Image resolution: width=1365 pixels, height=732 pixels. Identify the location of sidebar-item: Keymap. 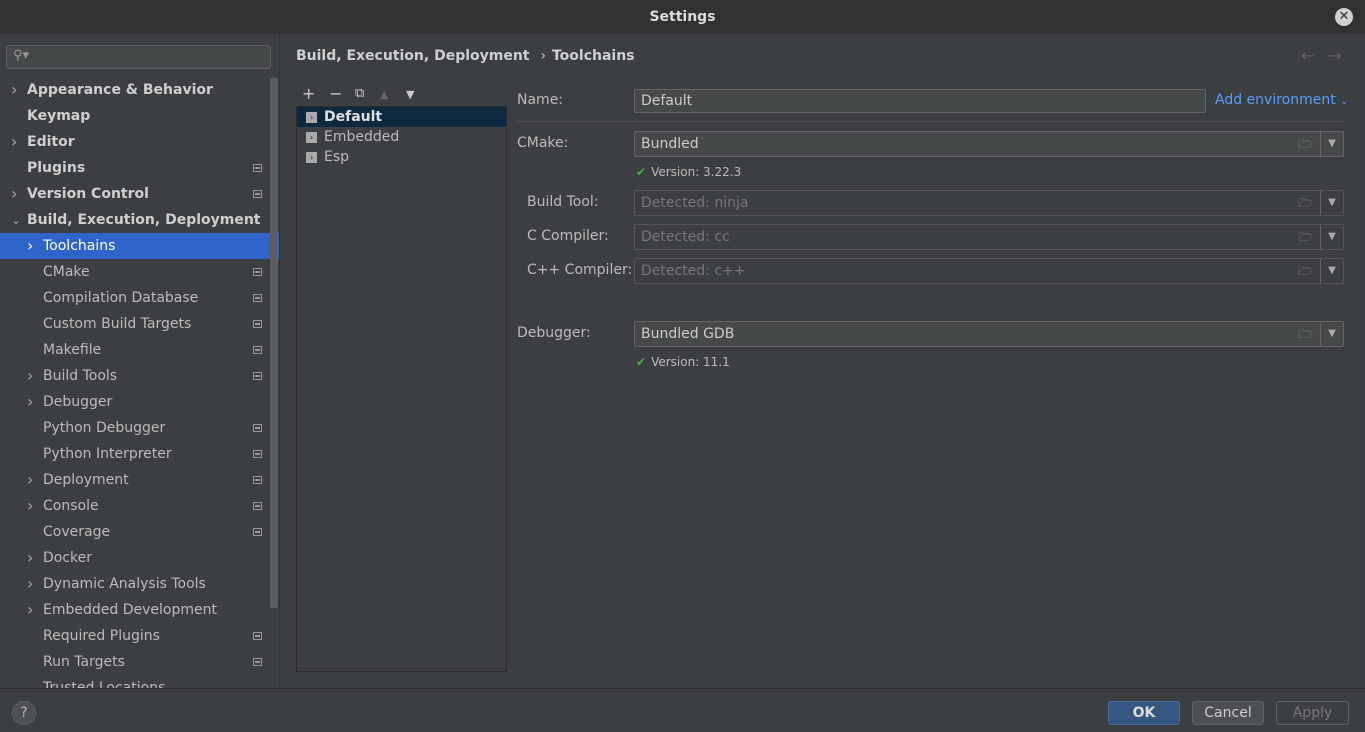
(135, 116).